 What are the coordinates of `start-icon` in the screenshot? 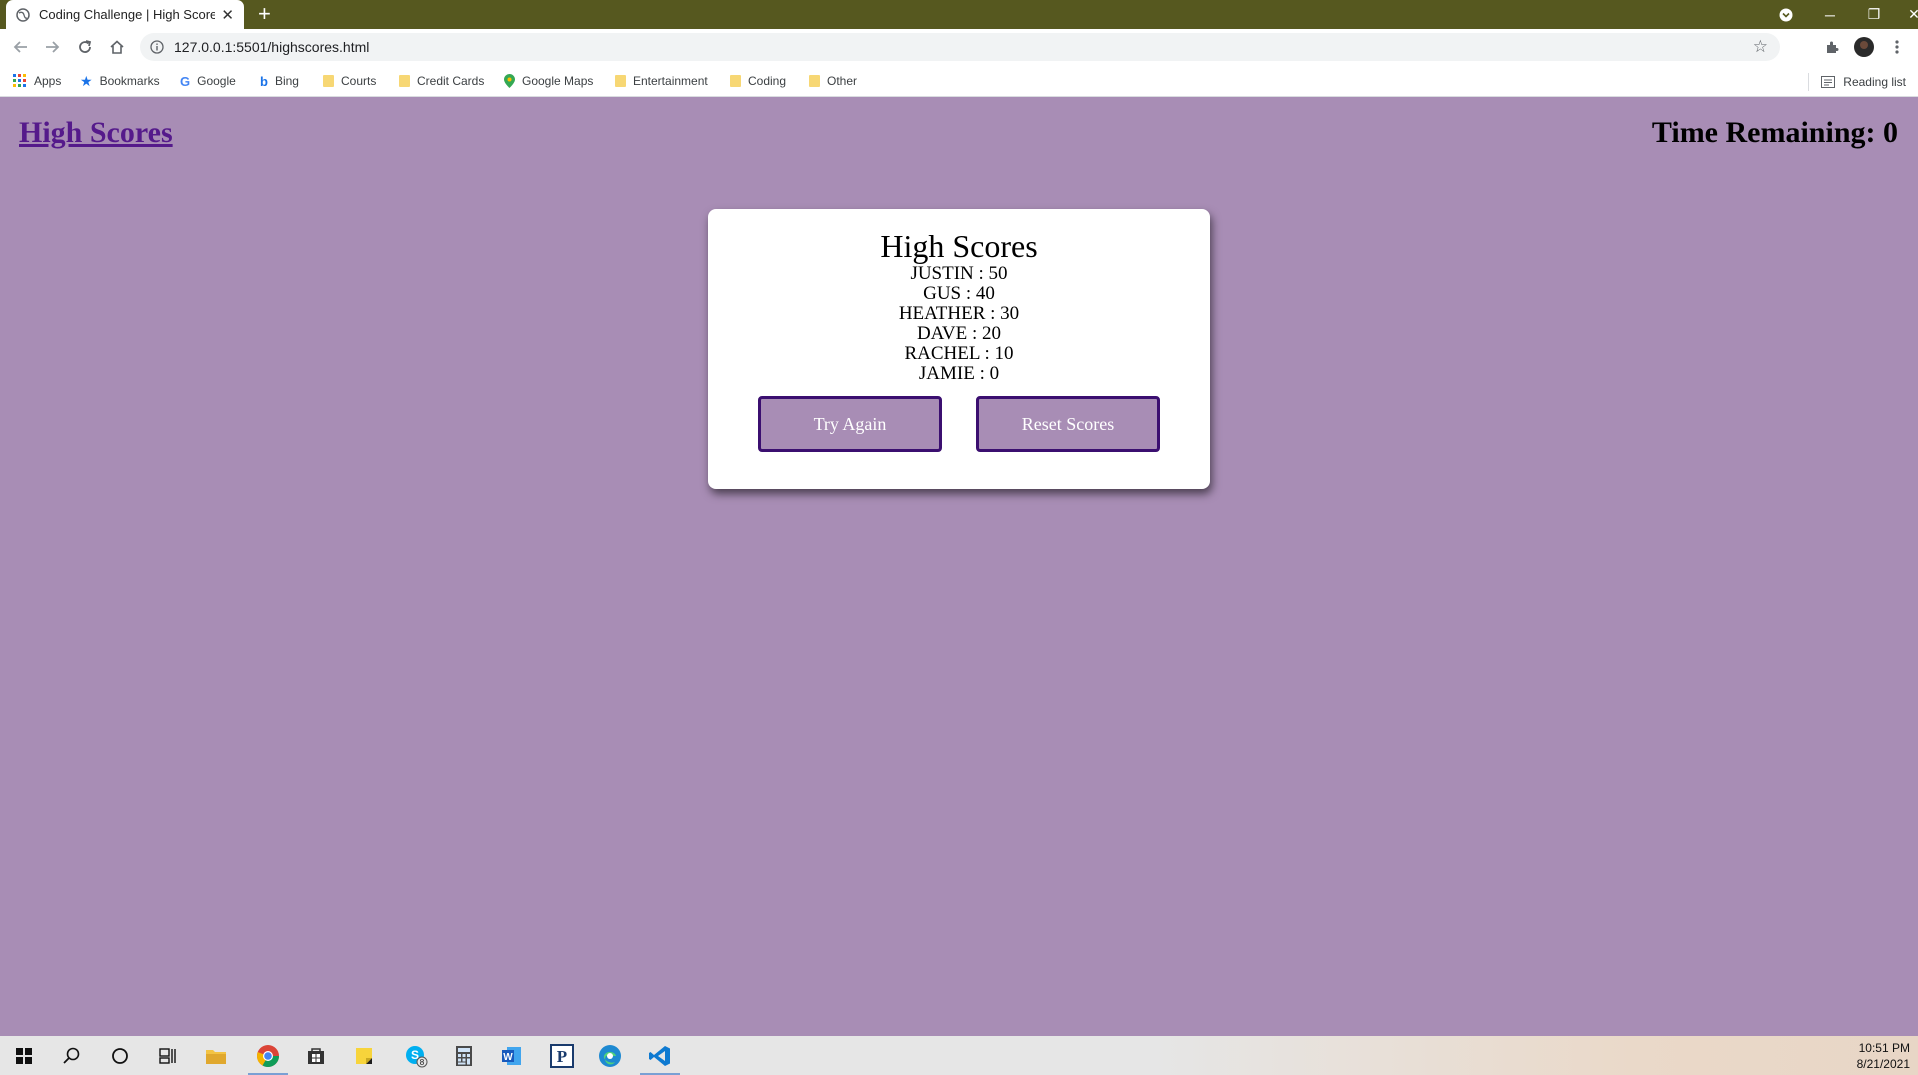 It's located at (24, 1055).